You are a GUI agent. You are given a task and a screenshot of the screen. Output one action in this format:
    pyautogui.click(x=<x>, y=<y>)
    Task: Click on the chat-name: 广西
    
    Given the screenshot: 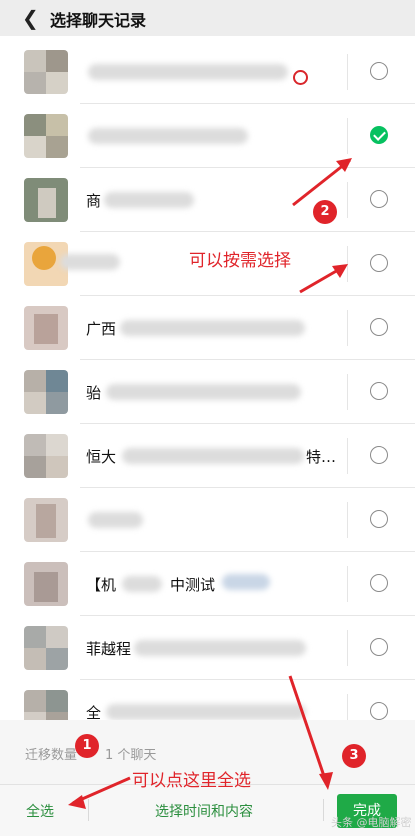 What is the action you would take?
    pyautogui.click(x=101, y=329)
    